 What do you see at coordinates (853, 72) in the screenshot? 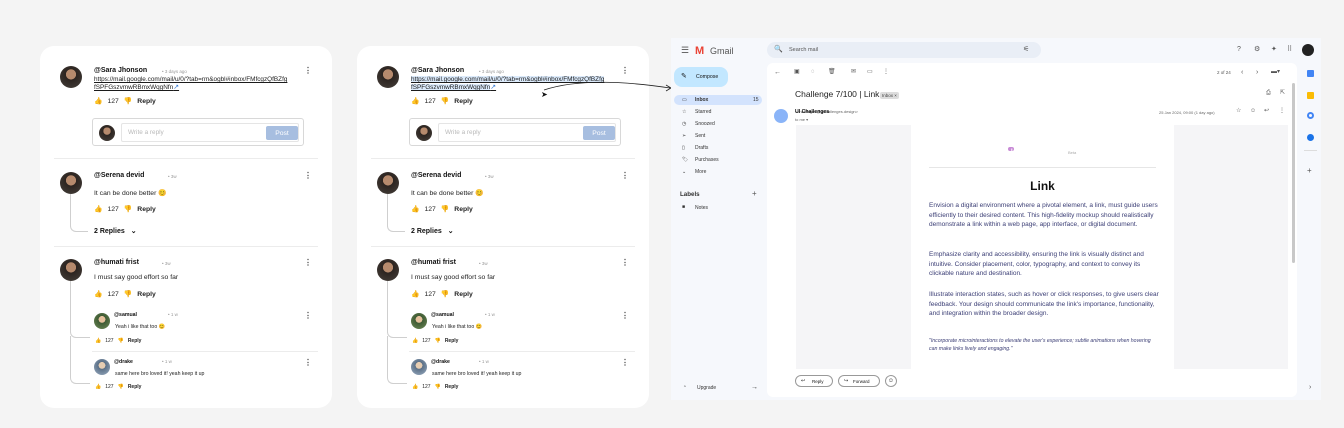
I see `mail-icon: ✉` at bounding box center [853, 72].